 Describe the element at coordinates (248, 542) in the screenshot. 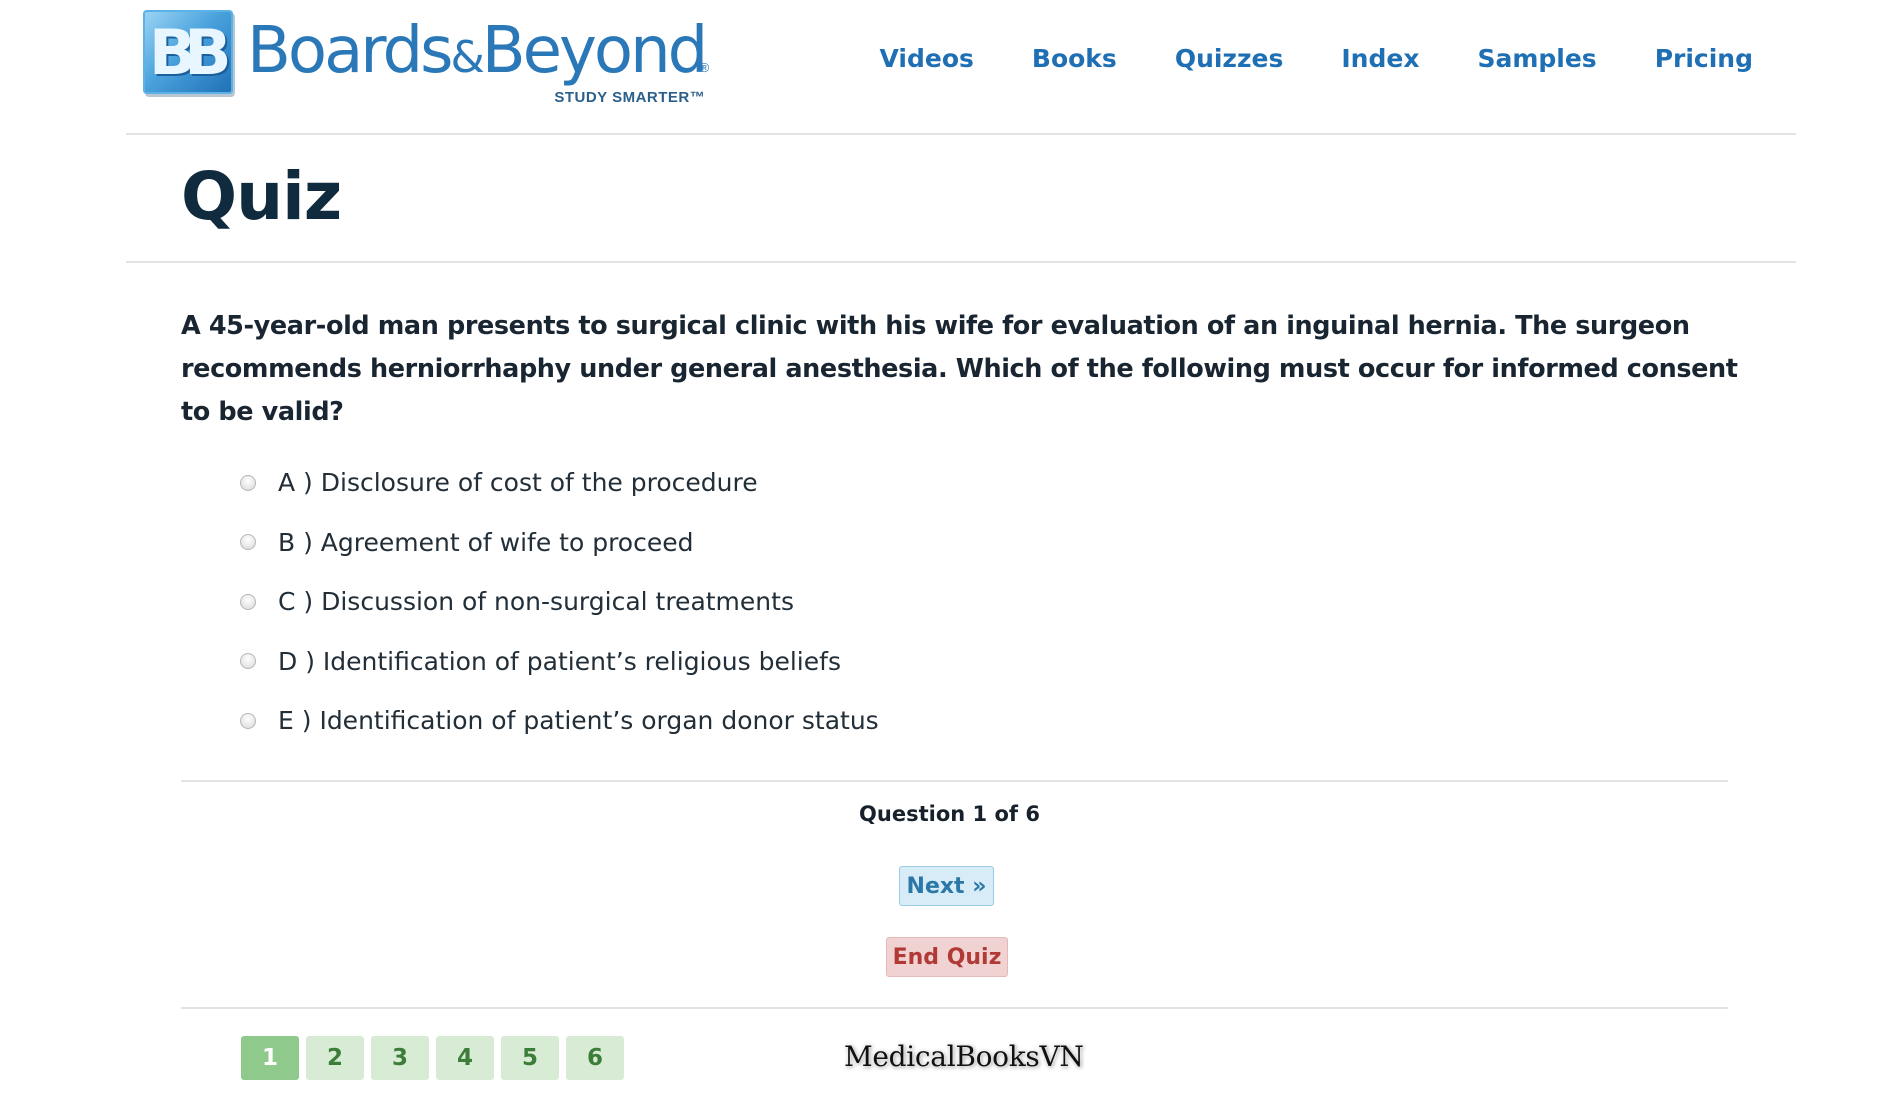

I see `radio-button-b` at that location.